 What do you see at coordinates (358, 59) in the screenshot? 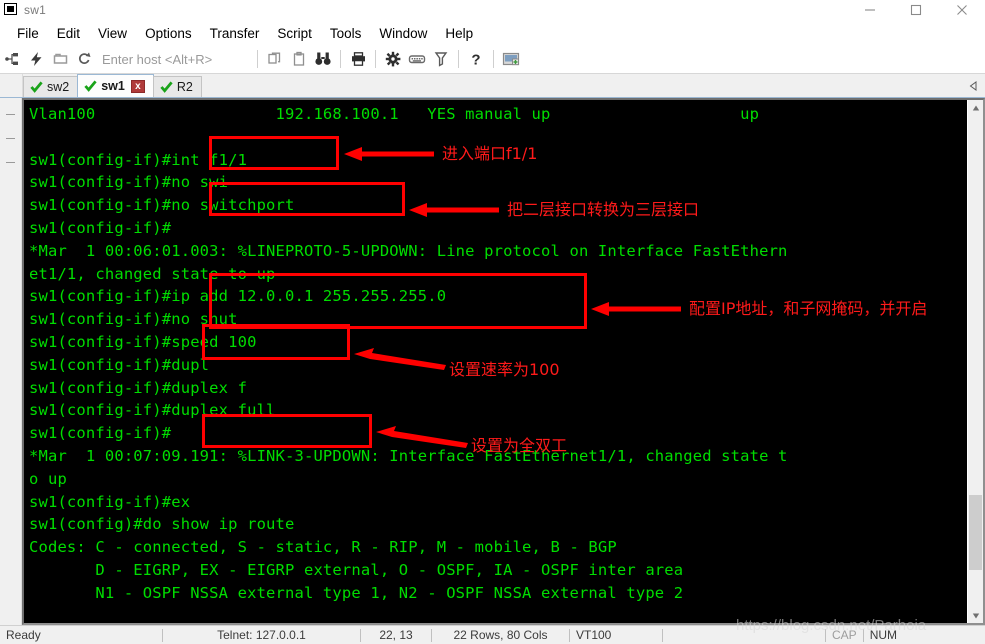
I see `print-icon` at bounding box center [358, 59].